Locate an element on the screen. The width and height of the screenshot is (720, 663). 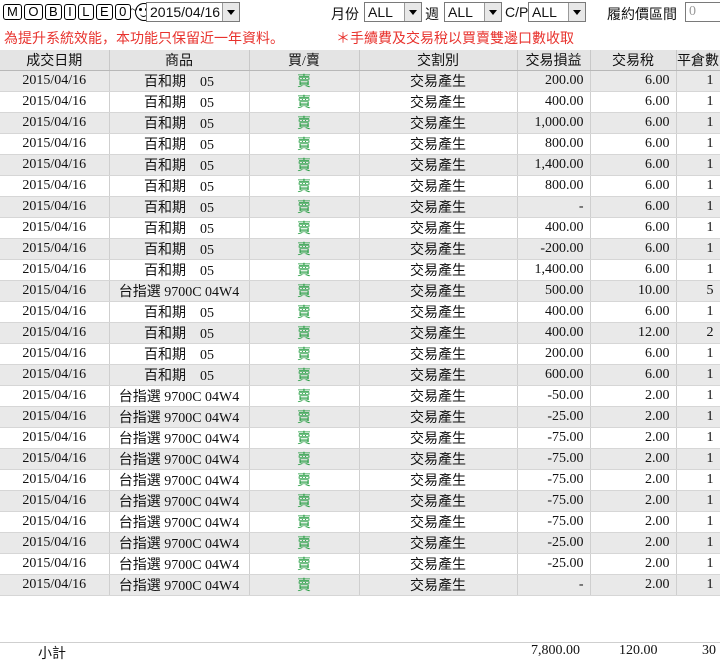
month-select: ALL is located at coordinates (393, 12).